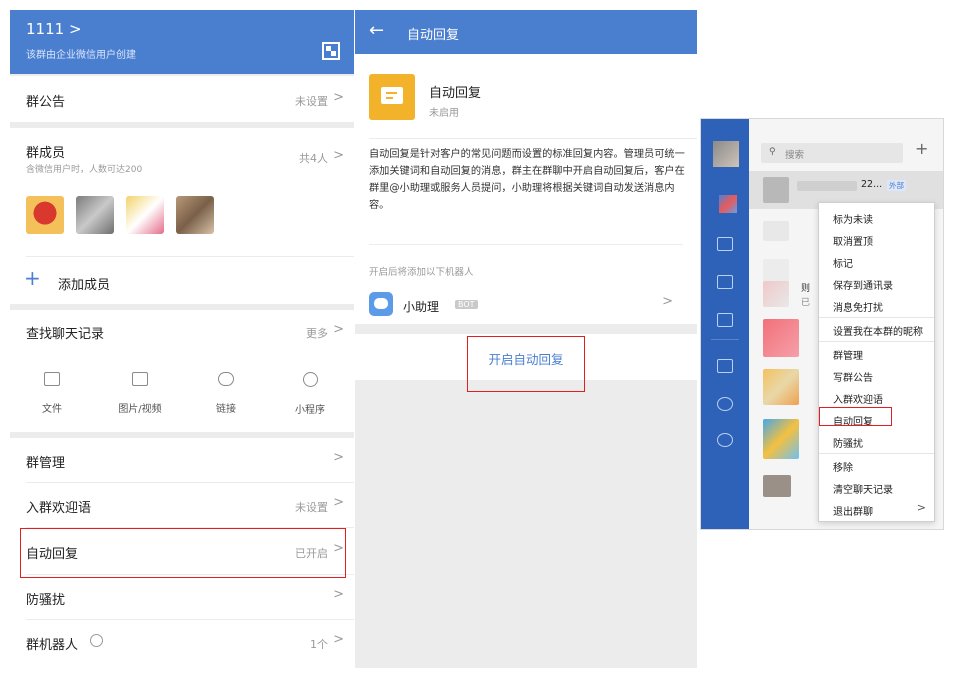 The height and width of the screenshot is (688, 960). What do you see at coordinates (381, 304) in the screenshot?
I see `robot-avatar-icon` at bounding box center [381, 304].